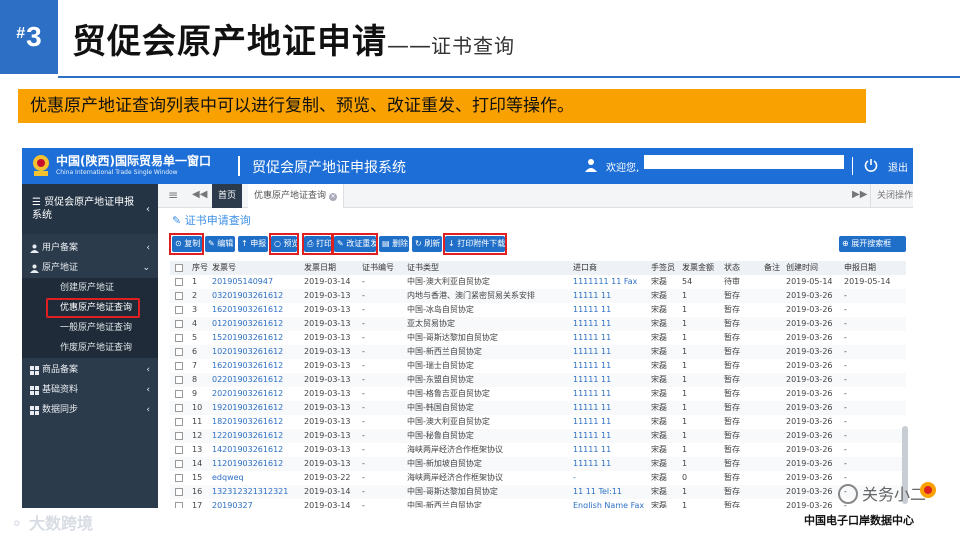 This screenshot has height=540, width=960. I want to click on invoice-link: 20201903261612, so click(247, 394).